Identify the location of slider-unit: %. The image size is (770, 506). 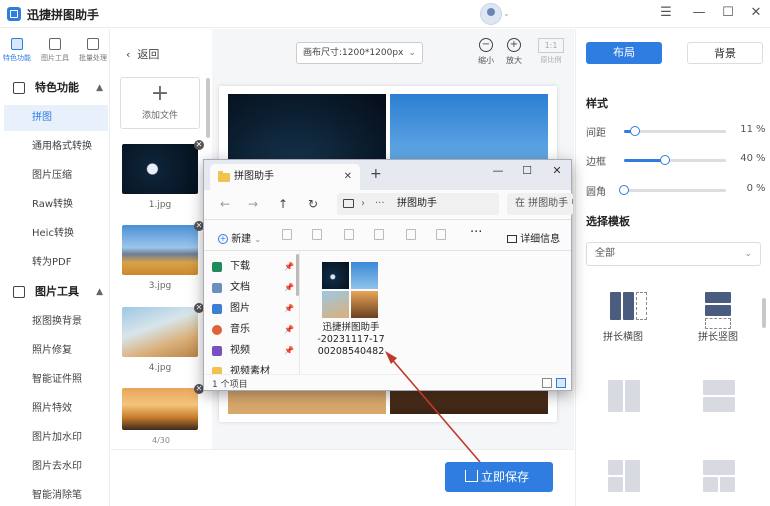
(761, 158).